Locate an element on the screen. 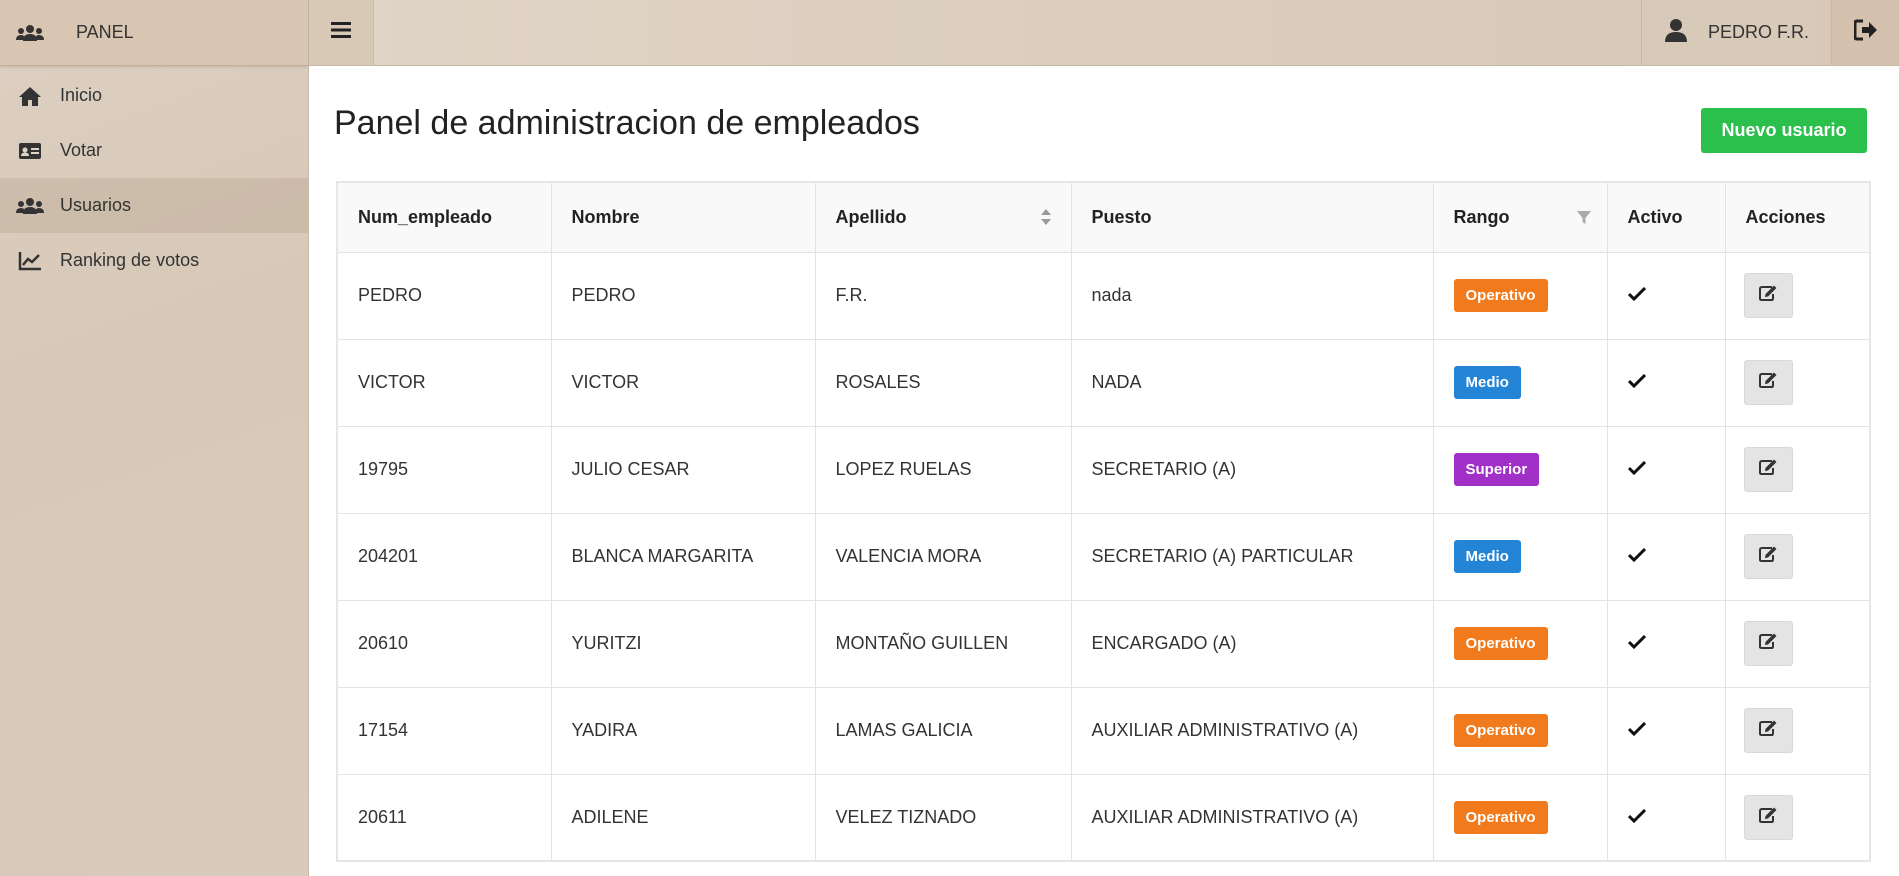 The height and width of the screenshot is (876, 1899). user-menu: PEDRO F.R. is located at coordinates (1735, 32).